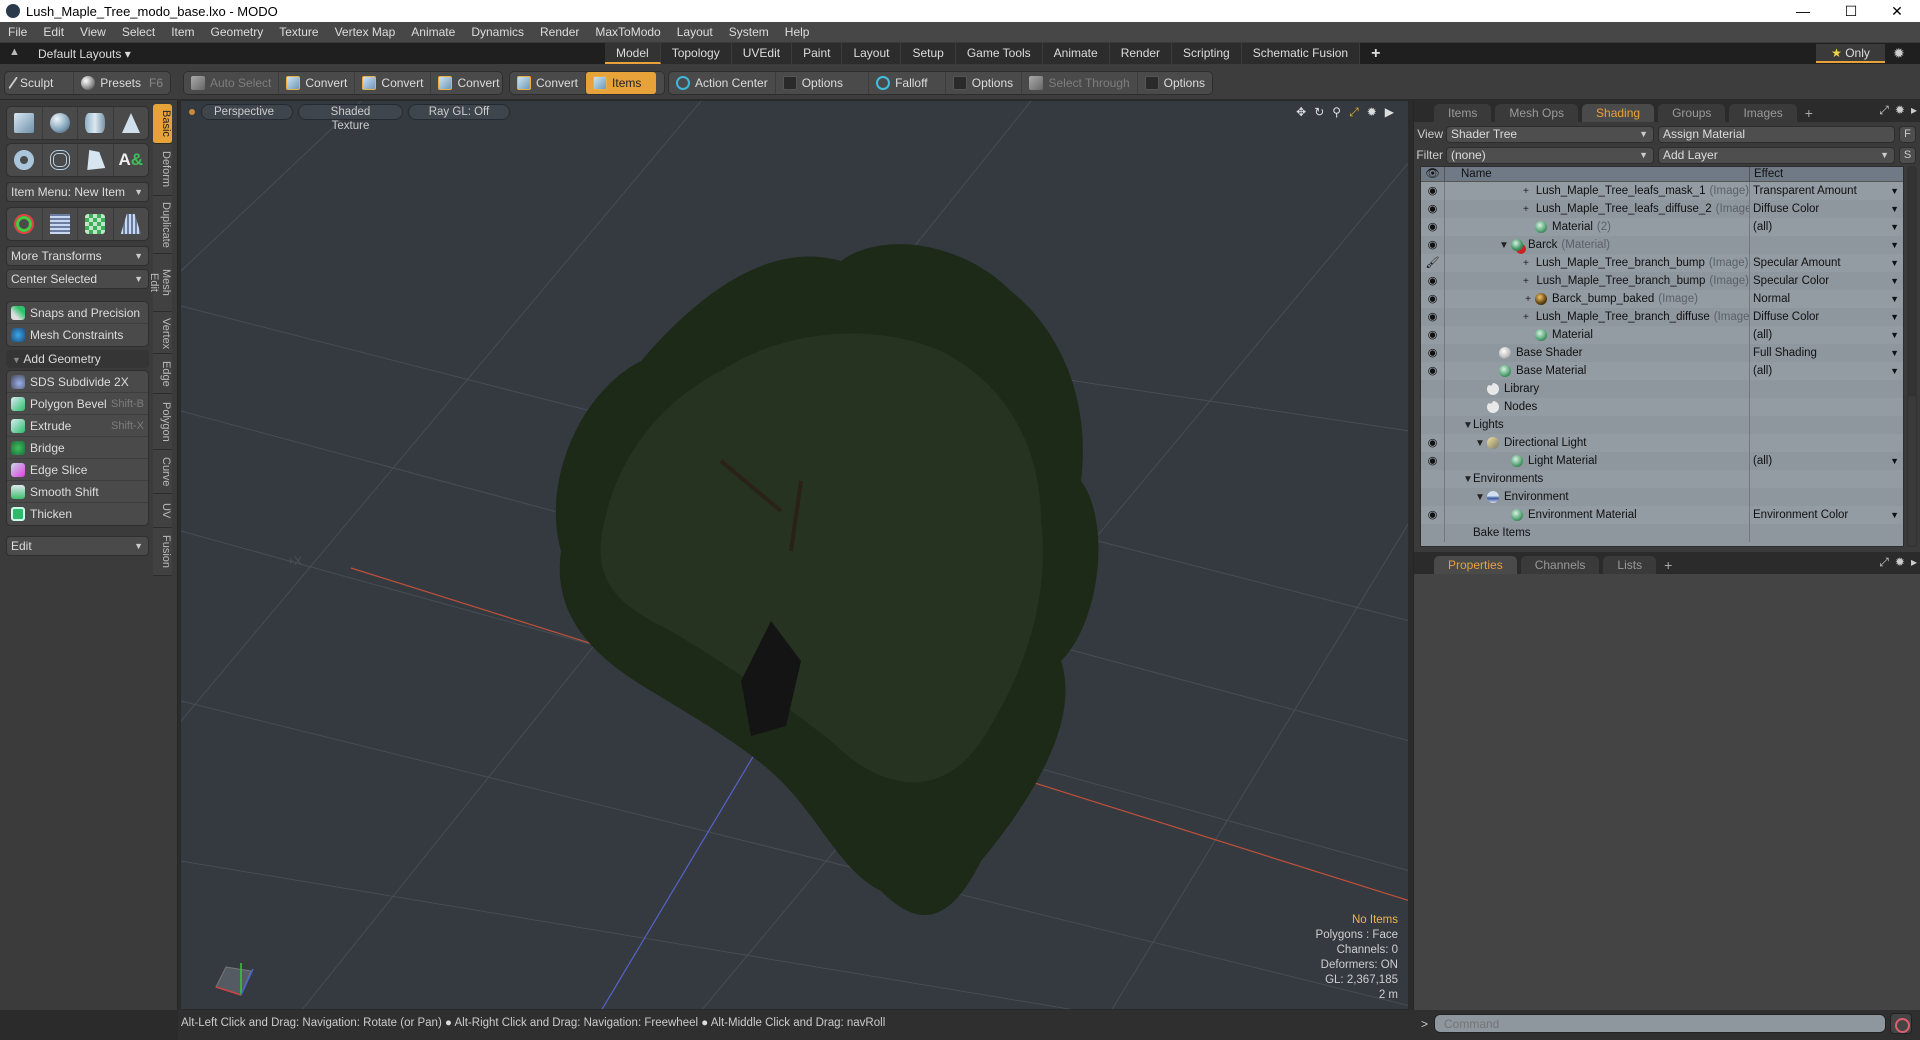 The width and height of the screenshot is (1920, 1040). What do you see at coordinates (77, 546) in the screenshot?
I see `edit-dropdown: Edit ▼` at bounding box center [77, 546].